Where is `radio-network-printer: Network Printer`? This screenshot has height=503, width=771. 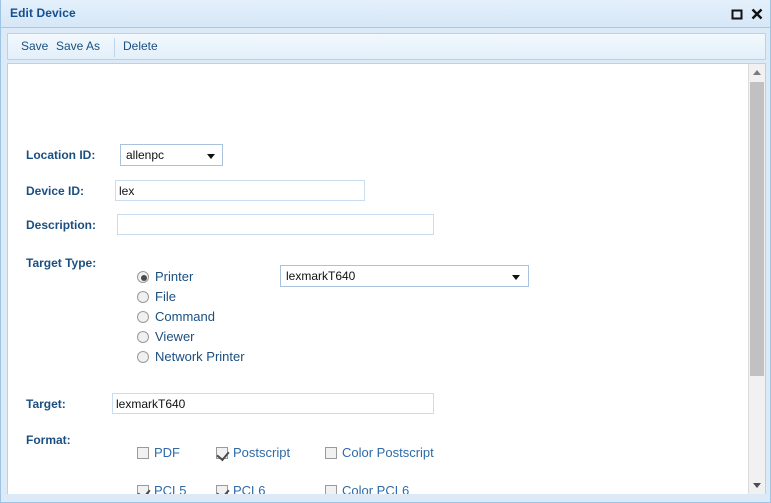 radio-network-printer: Network Printer is located at coordinates (191, 356).